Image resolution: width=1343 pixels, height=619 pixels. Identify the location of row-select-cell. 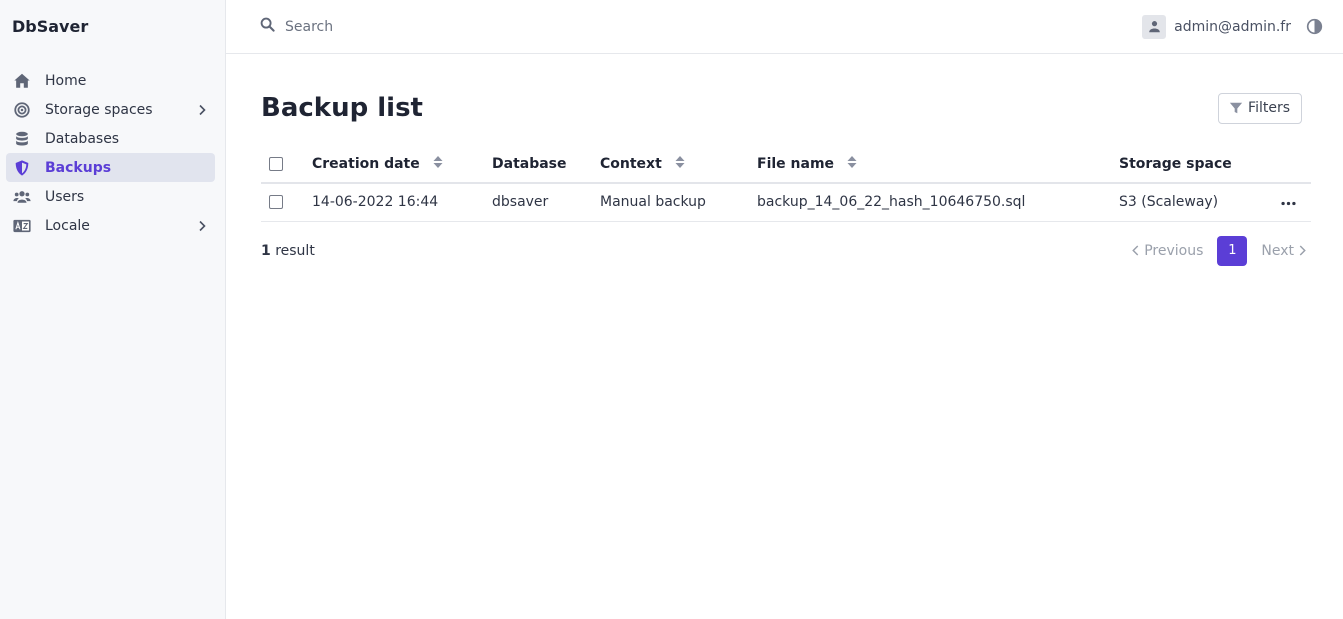
(286, 202).